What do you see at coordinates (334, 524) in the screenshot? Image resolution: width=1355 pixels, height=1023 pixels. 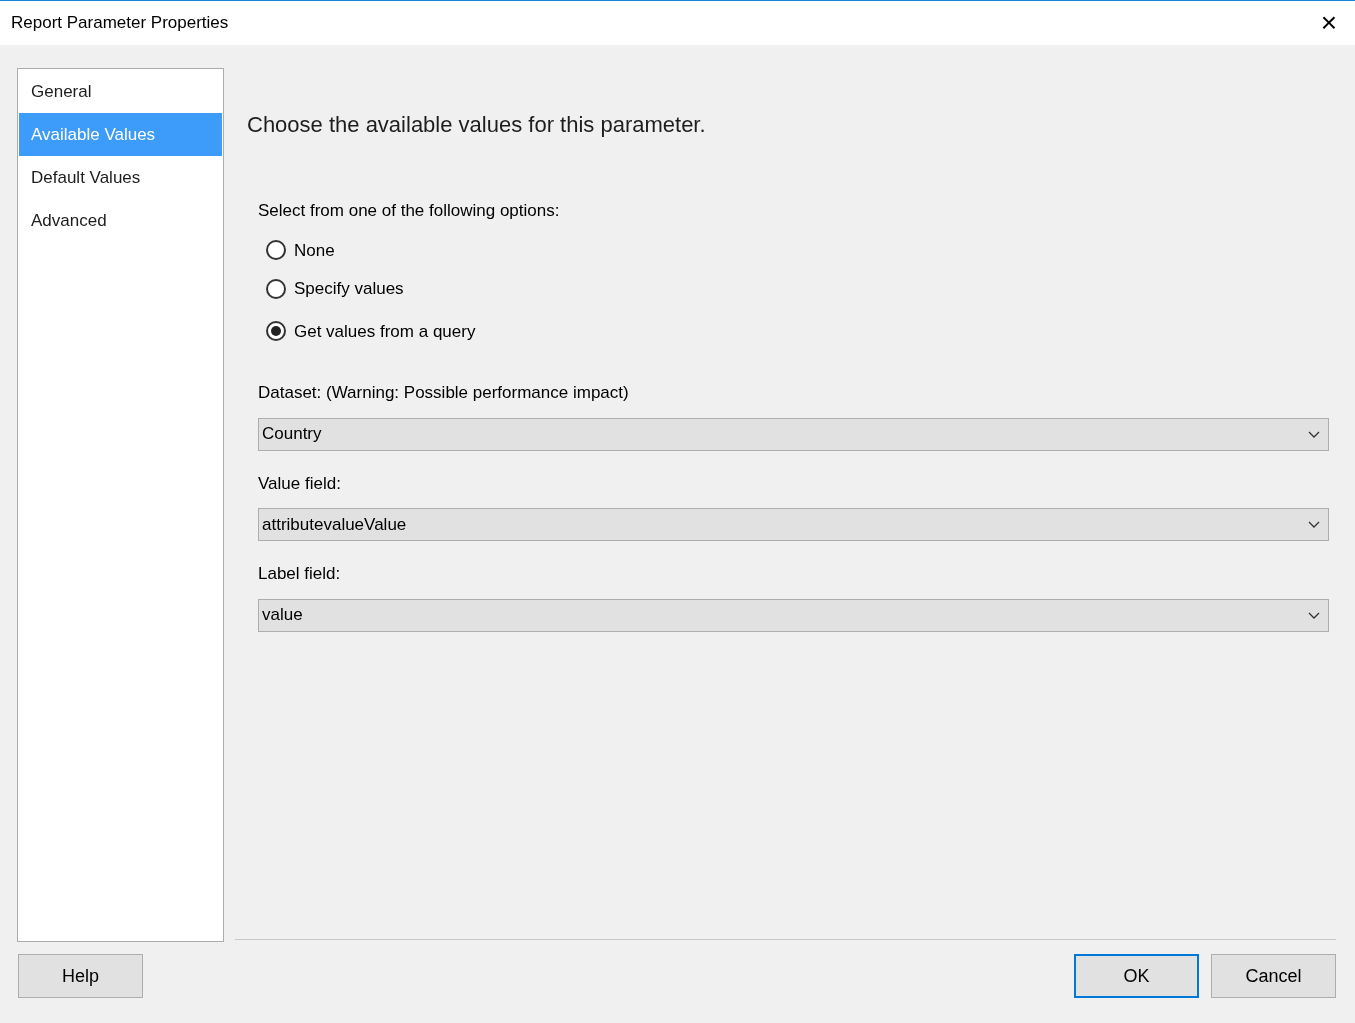 I see `dropdown-value: attributevalueValue` at bounding box center [334, 524].